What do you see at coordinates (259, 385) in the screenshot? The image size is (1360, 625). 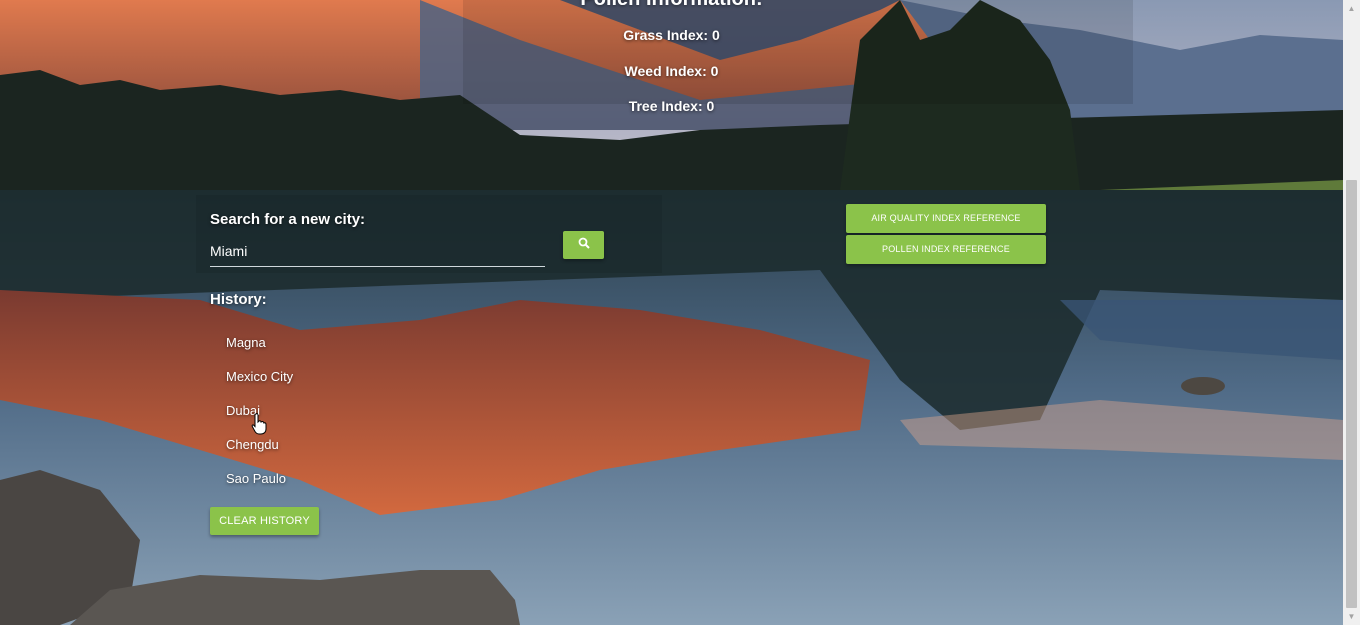 I see `history-item-mexico-city: Mexico City` at bounding box center [259, 385].